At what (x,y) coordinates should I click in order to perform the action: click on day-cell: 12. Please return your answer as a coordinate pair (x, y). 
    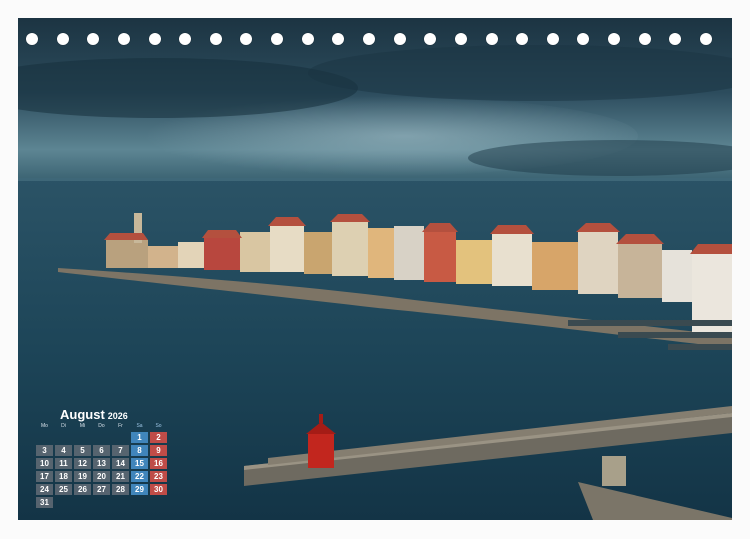
    Looking at the image, I should click on (82, 463).